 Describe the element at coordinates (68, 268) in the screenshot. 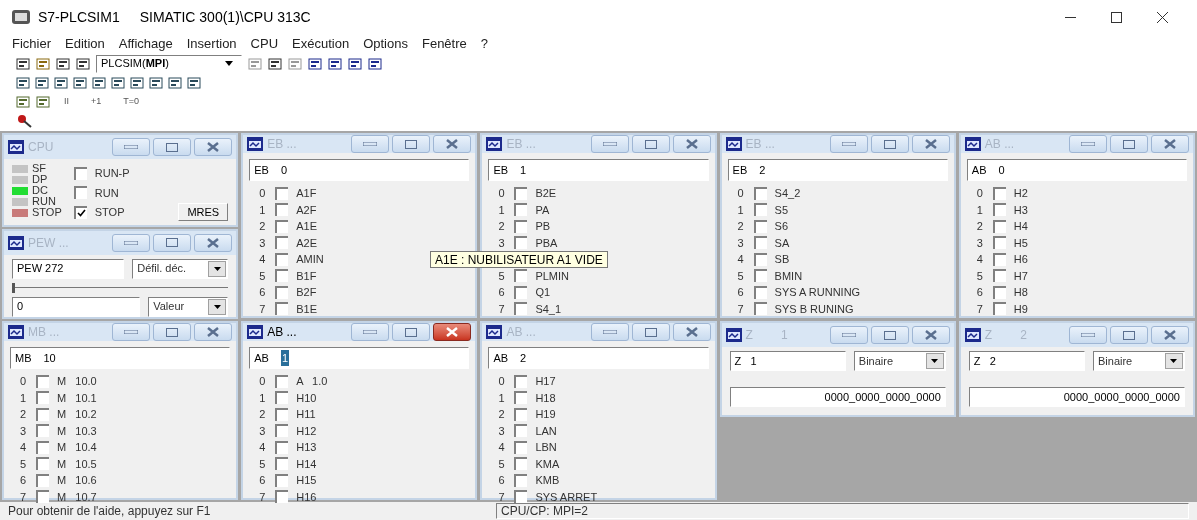

I see `address-field: PEW 272` at that location.